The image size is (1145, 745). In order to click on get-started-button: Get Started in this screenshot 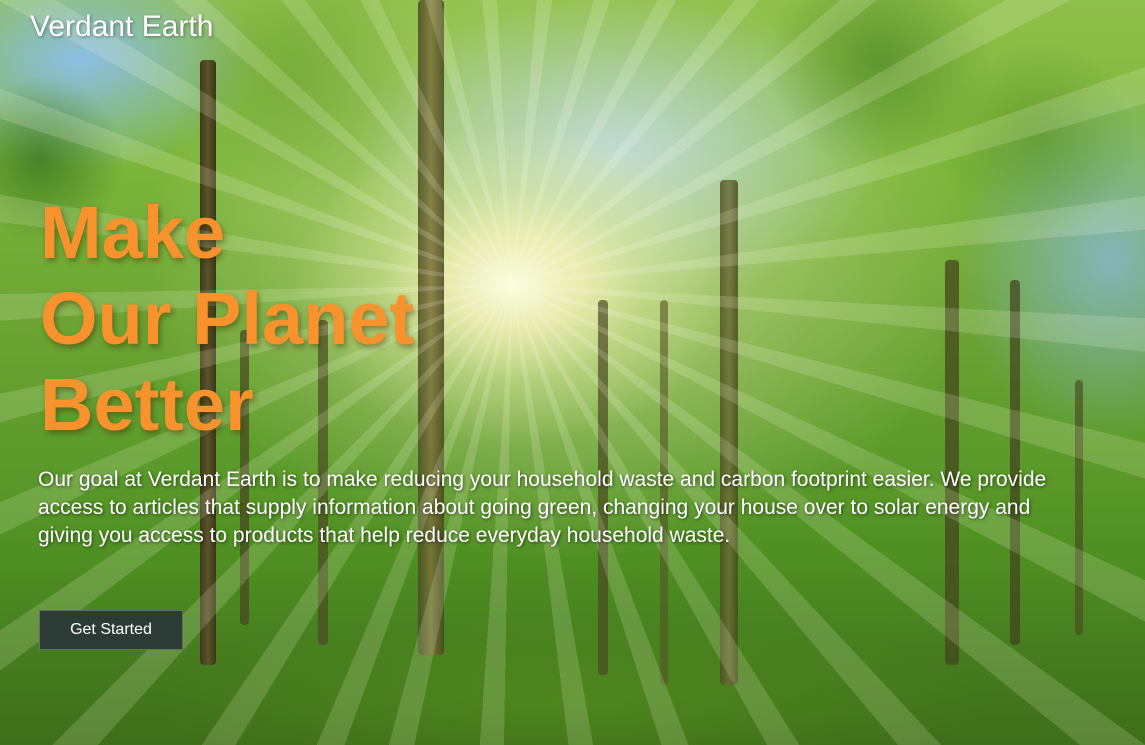, I will do `click(111, 630)`.